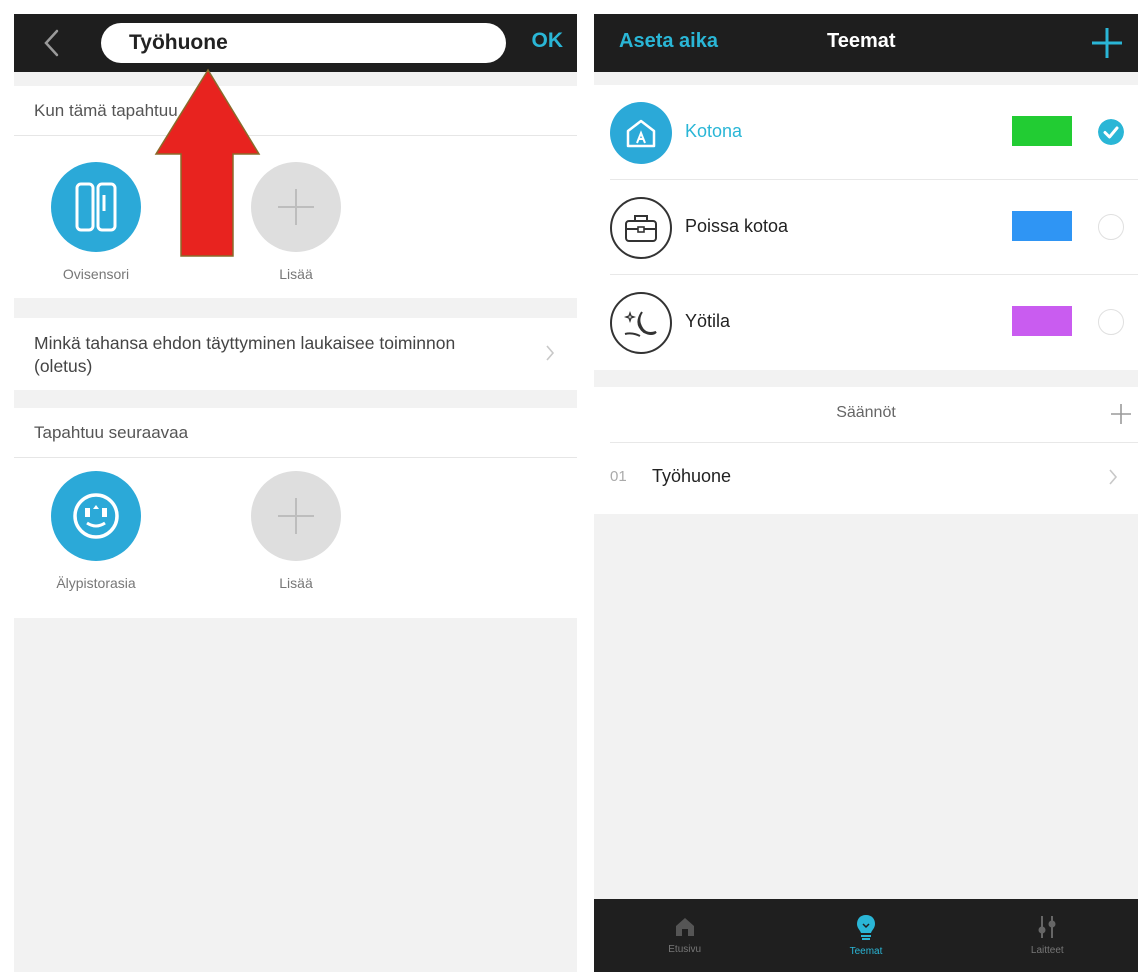 The width and height of the screenshot is (1138, 972). I want to click on rules-title: Säännöt, so click(866, 412).